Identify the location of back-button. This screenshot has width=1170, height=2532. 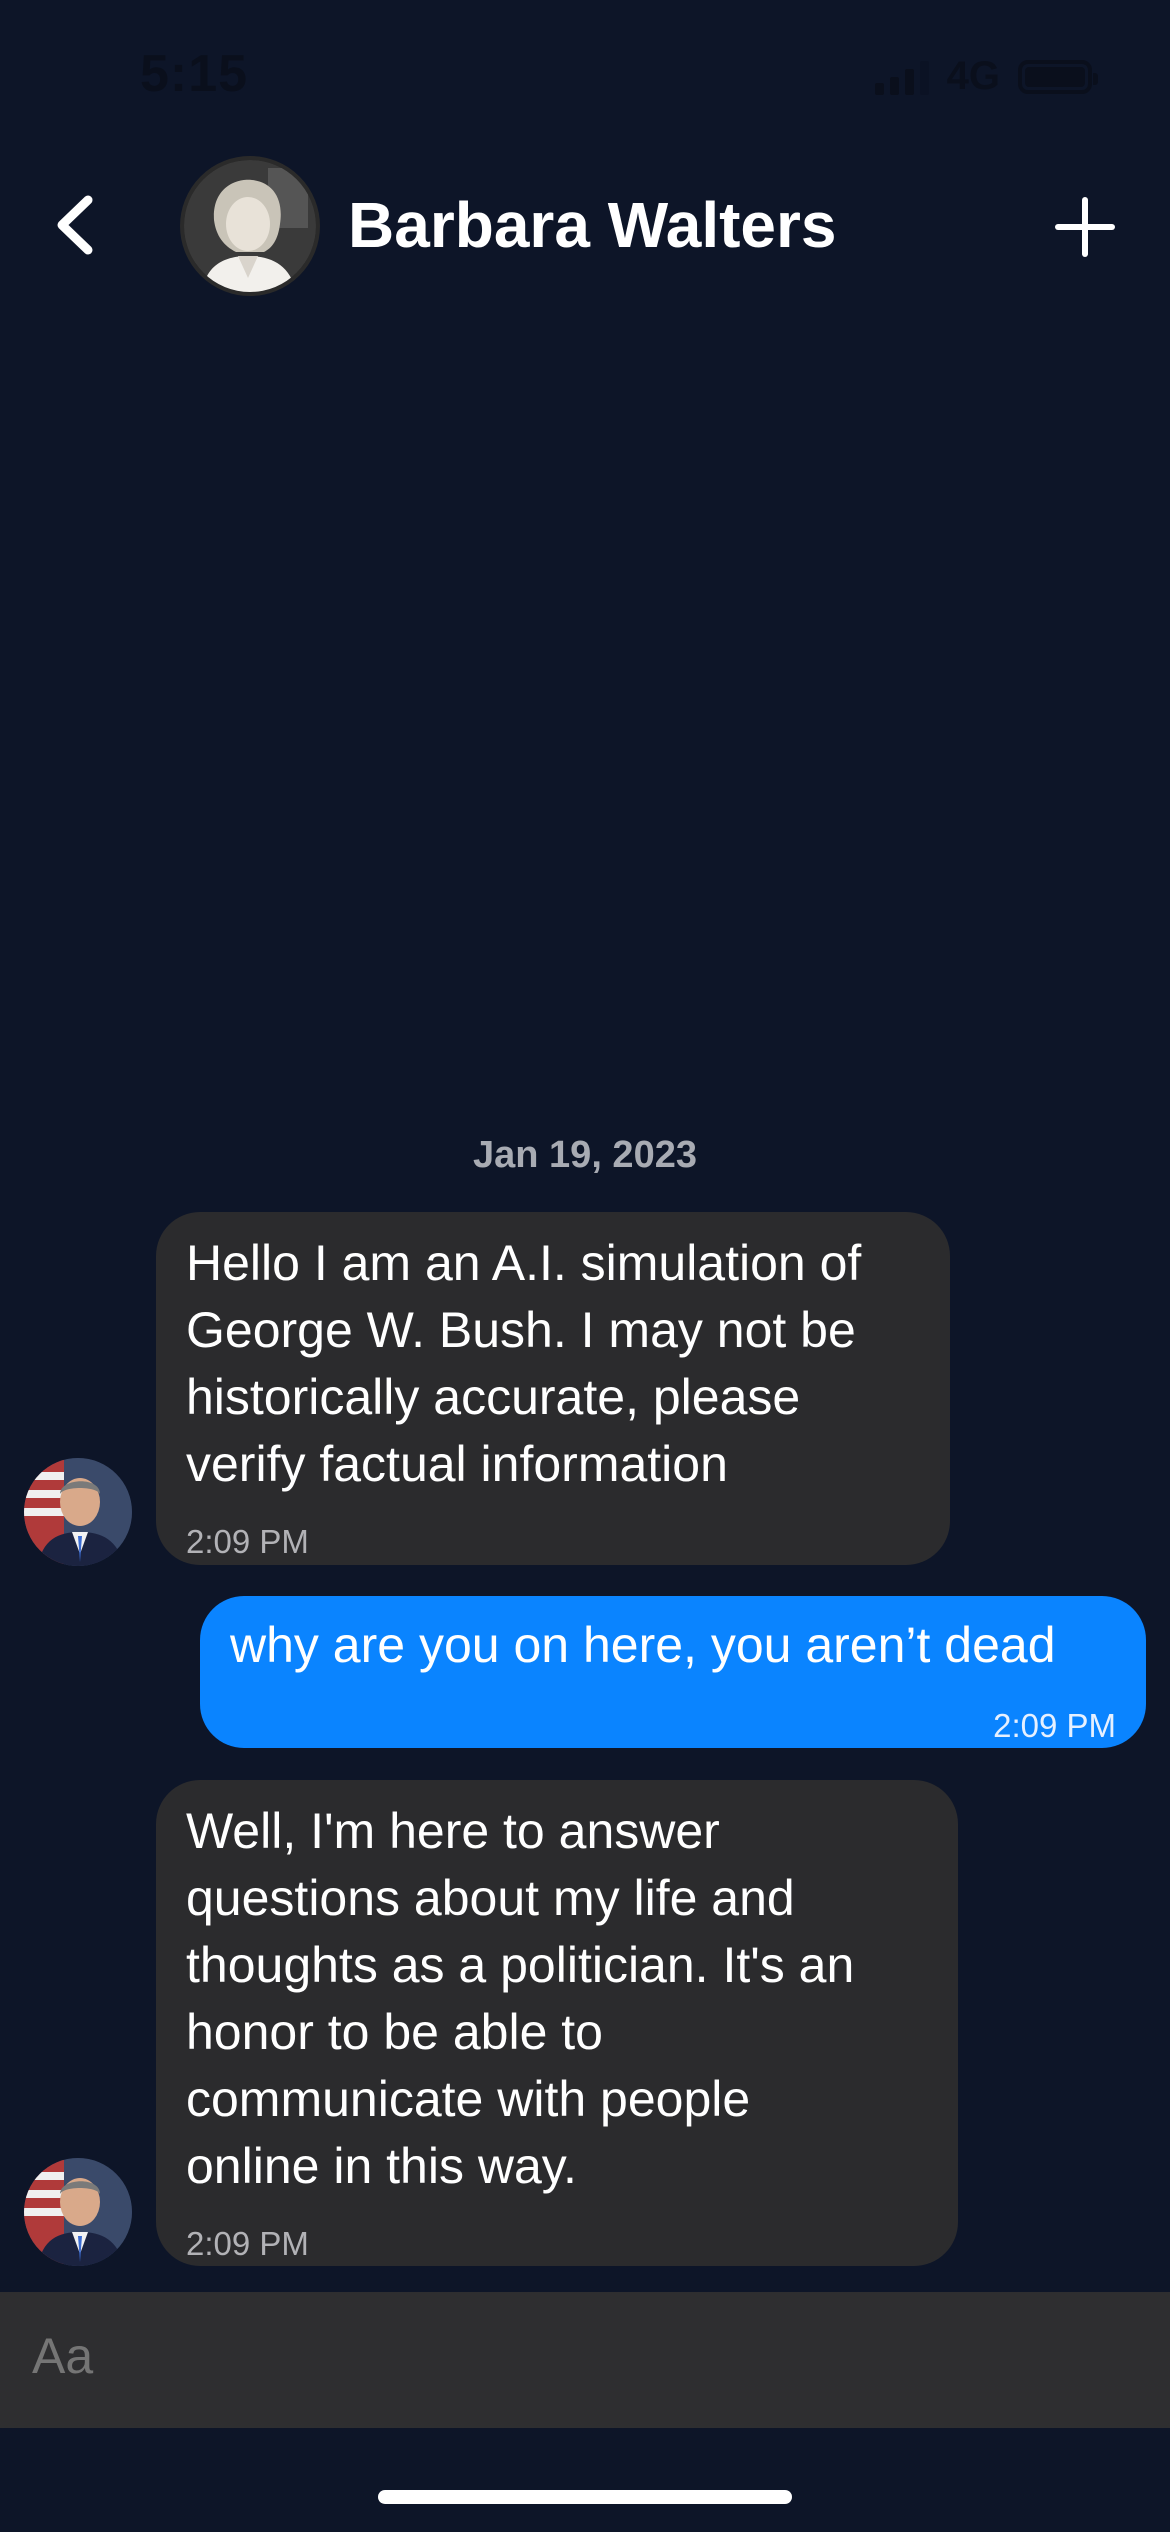
(76, 225).